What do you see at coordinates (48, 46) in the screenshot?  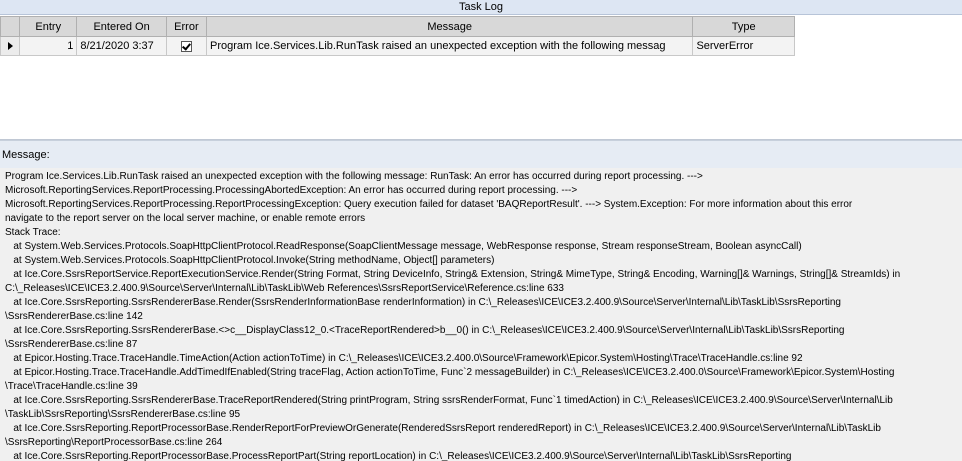 I see `cell-entry: 1` at bounding box center [48, 46].